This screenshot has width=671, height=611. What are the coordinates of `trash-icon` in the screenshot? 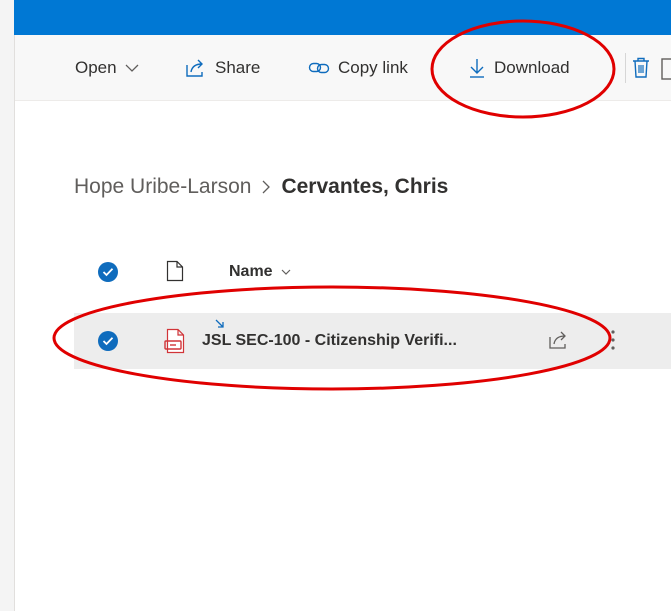 It's located at (641, 67).